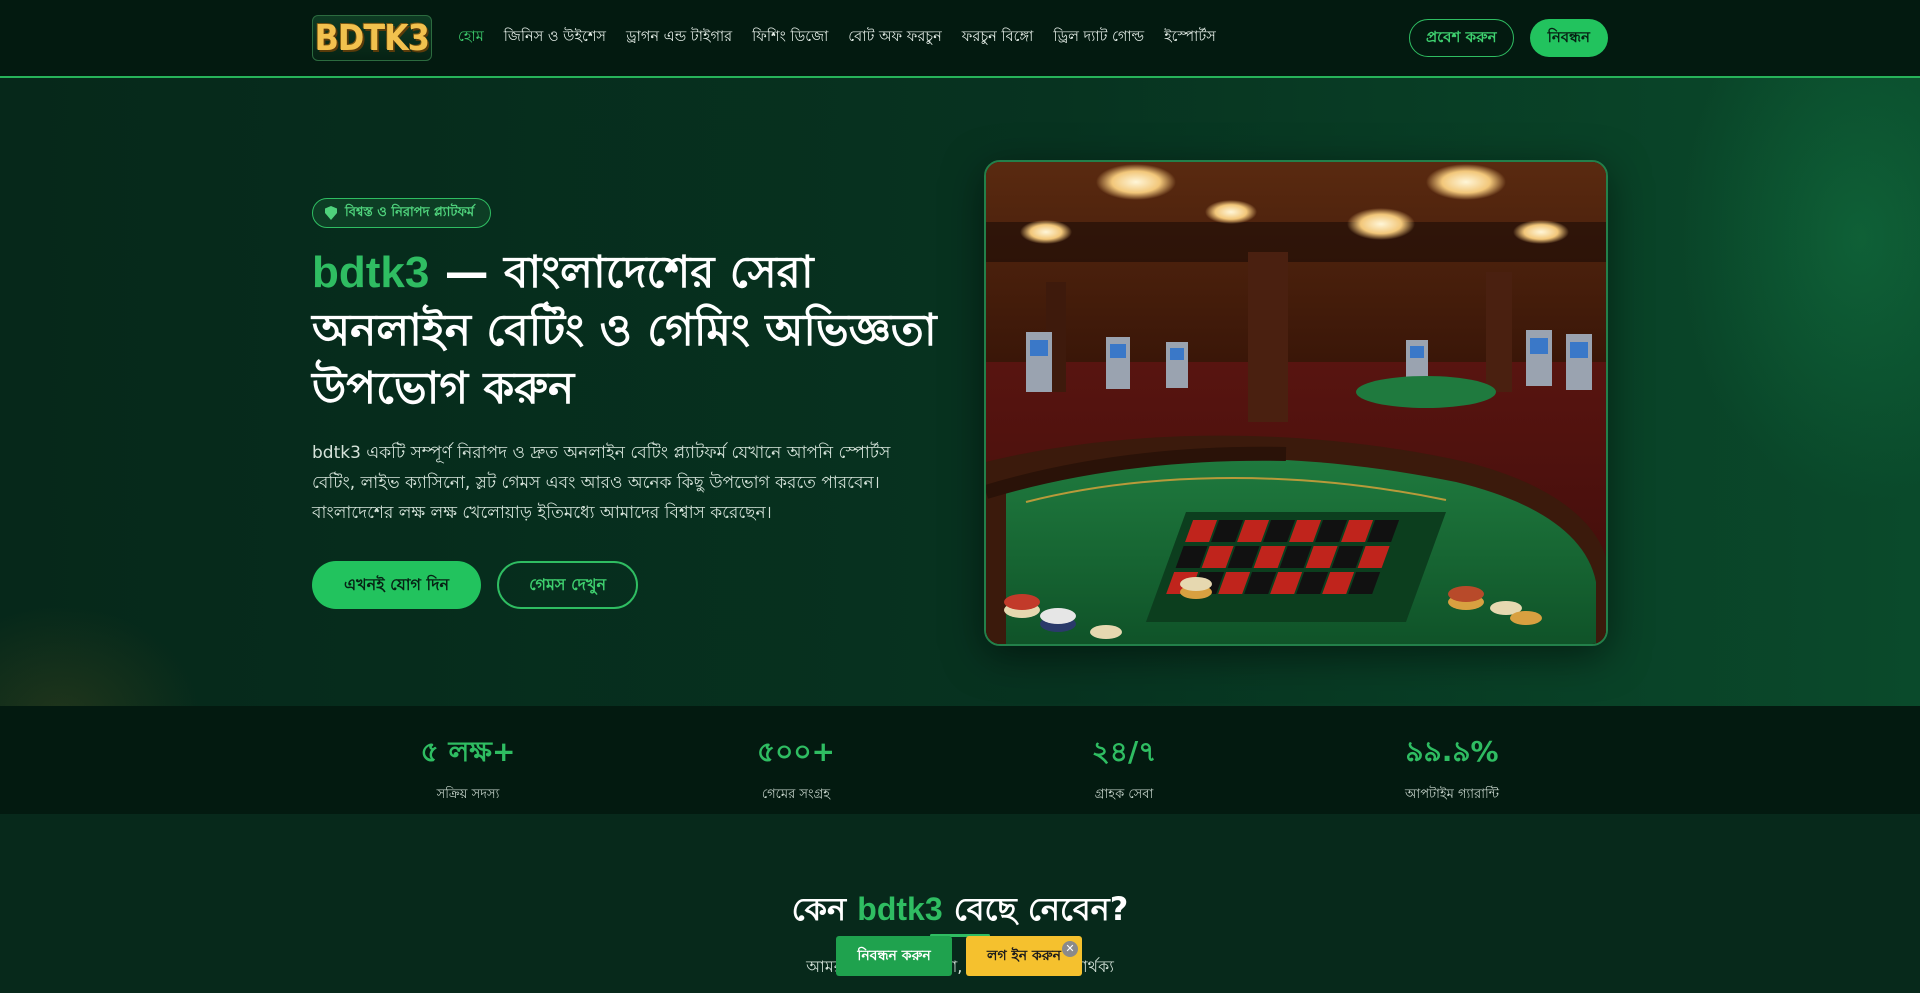 Image resolution: width=1920 pixels, height=993 pixels. I want to click on stat-label: গ্রাহক সেবা, so click(1124, 794).